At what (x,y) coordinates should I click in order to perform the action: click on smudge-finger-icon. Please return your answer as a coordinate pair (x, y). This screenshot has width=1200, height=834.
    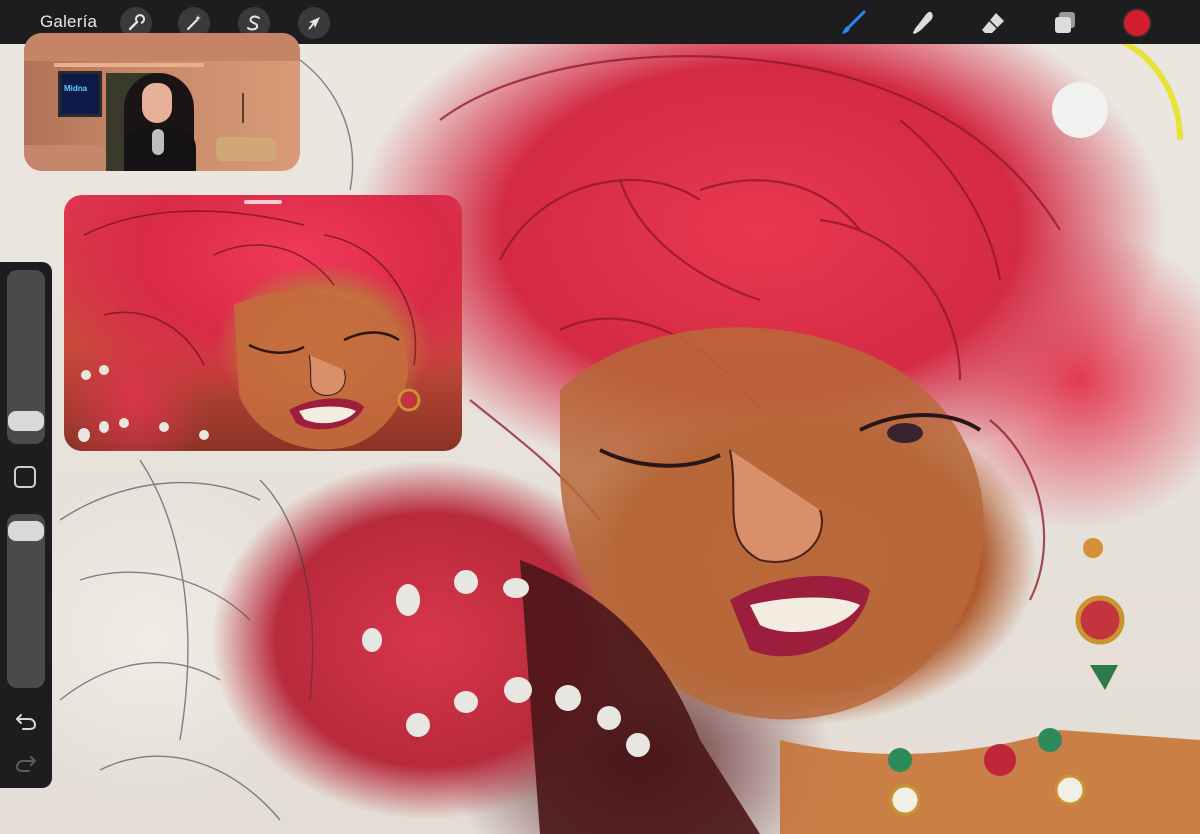
    Looking at the image, I should click on (923, 22).